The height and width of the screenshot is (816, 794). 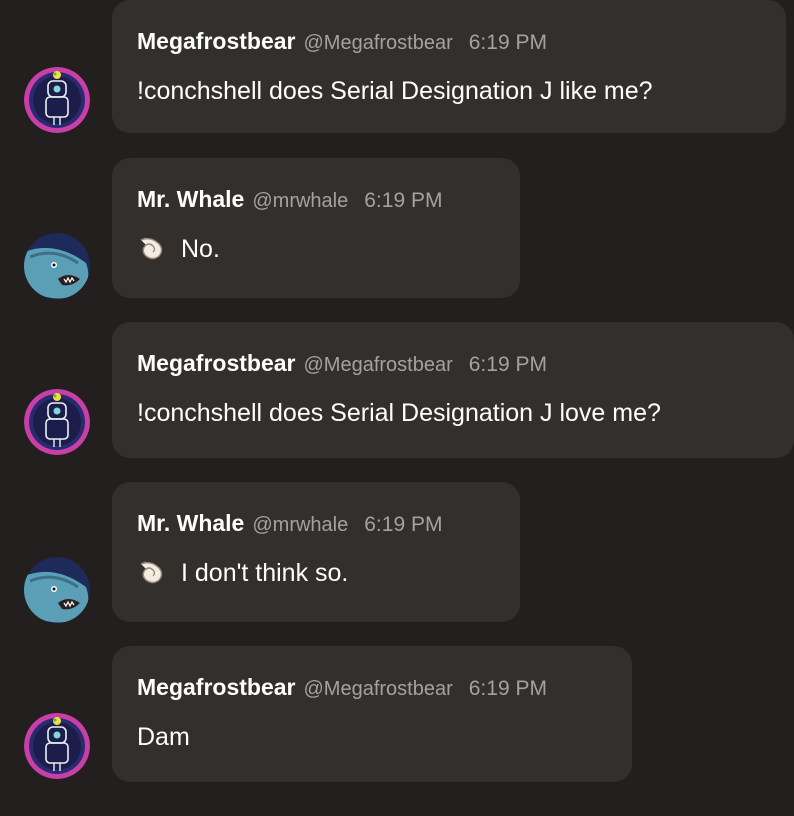 I want to click on message-body: I don't think so., so click(x=242, y=573).